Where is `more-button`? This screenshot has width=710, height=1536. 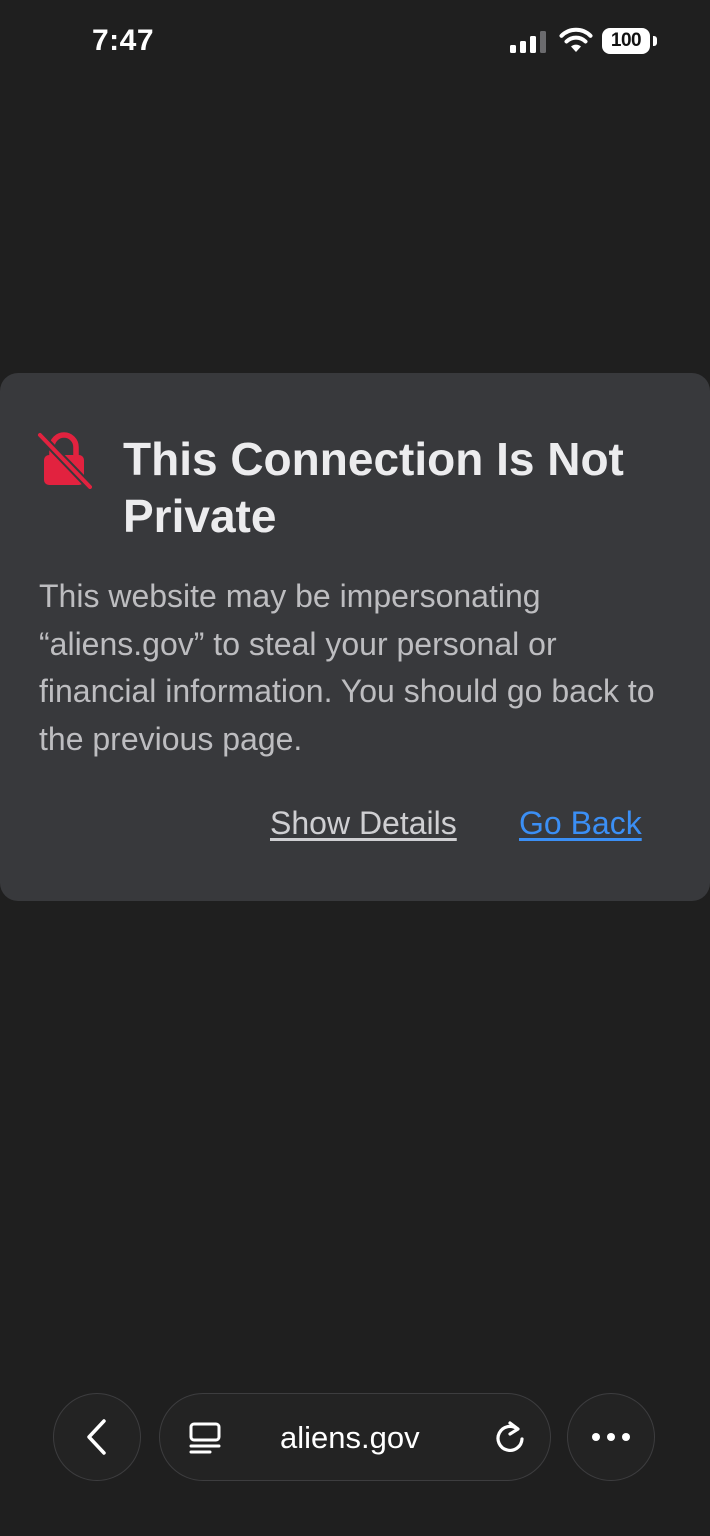 more-button is located at coordinates (611, 1437).